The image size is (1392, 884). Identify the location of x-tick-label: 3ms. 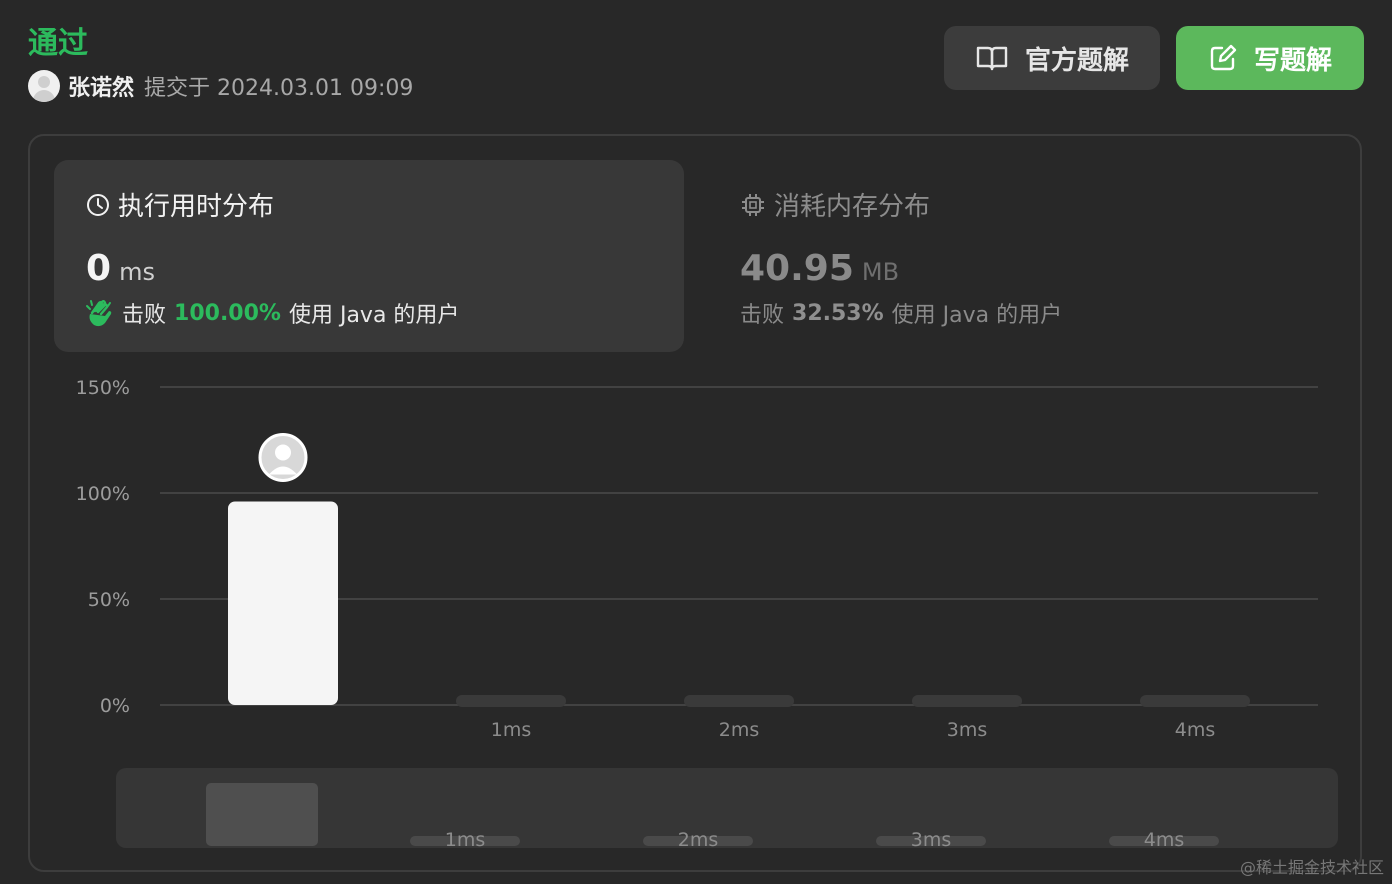
(967, 730).